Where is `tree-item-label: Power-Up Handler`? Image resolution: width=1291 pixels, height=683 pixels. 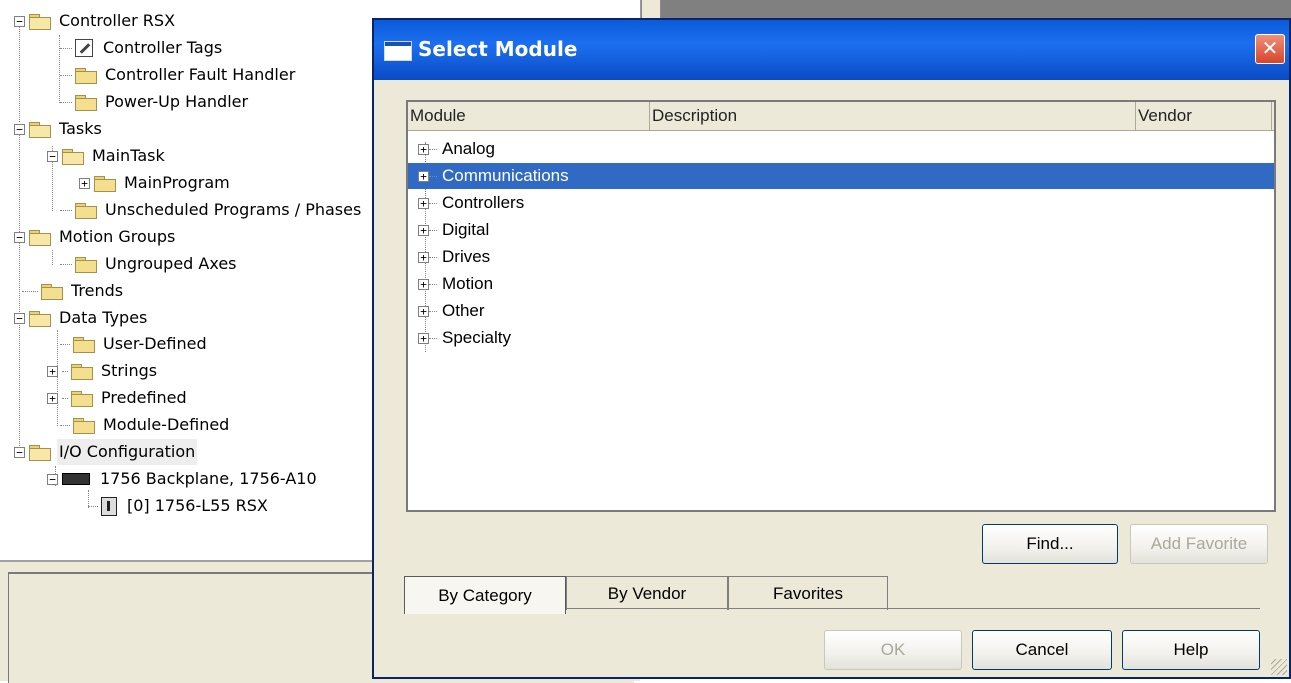 tree-item-label: Power-Up Handler is located at coordinates (177, 101).